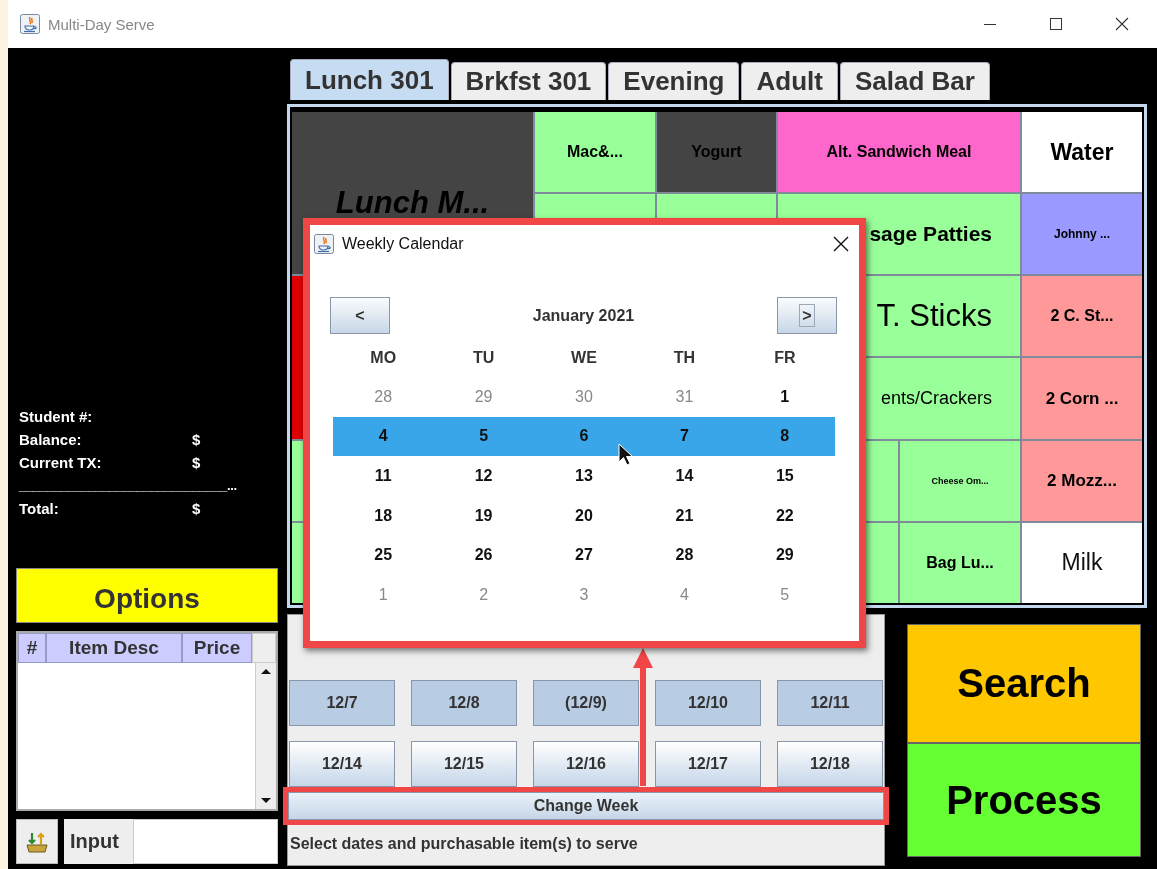  Describe the element at coordinates (684, 476) in the screenshot. I see `calendar-day: 14` at that location.